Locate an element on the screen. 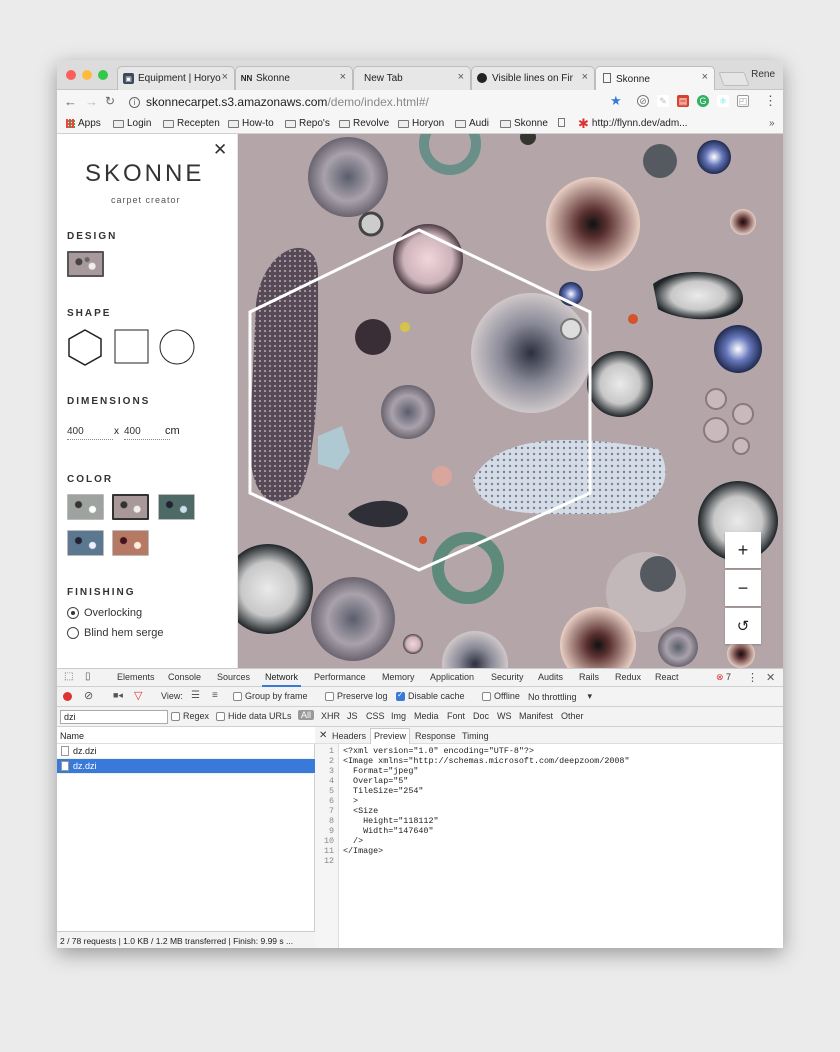 The image size is (840, 1052). request-row-selected: dz.dzi is located at coordinates (186, 766).